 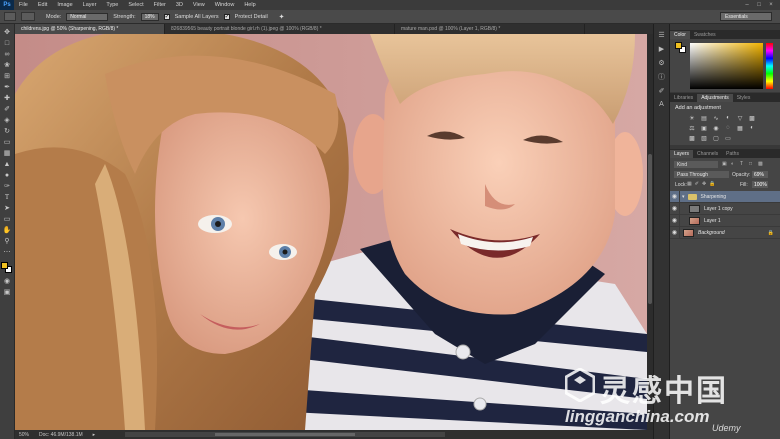 What do you see at coordinates (769, 66) in the screenshot?
I see `hue-slider` at bounding box center [769, 66].